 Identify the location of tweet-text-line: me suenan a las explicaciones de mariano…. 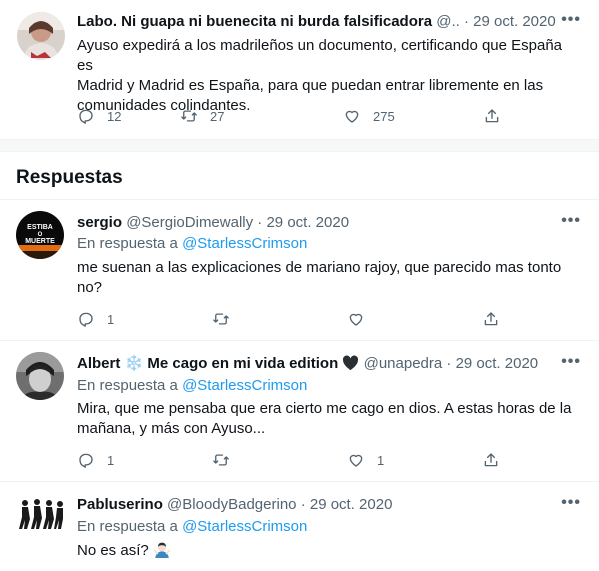
(319, 267).